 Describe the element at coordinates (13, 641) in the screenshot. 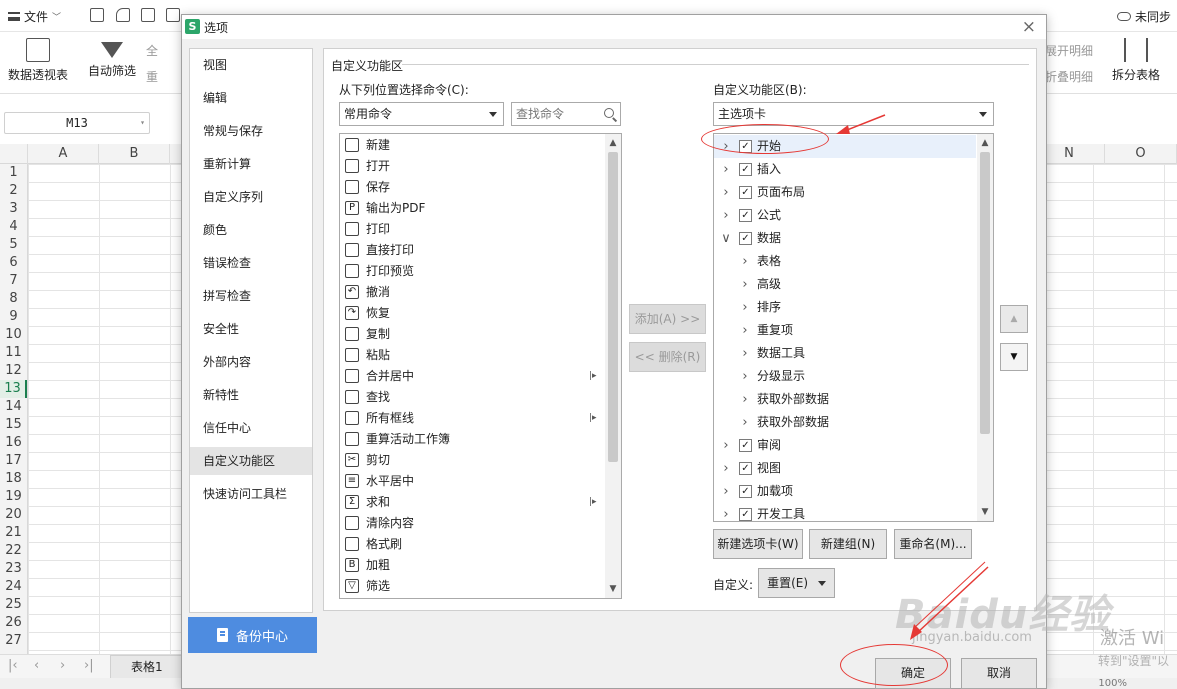

I see `row-header: 27` at that location.